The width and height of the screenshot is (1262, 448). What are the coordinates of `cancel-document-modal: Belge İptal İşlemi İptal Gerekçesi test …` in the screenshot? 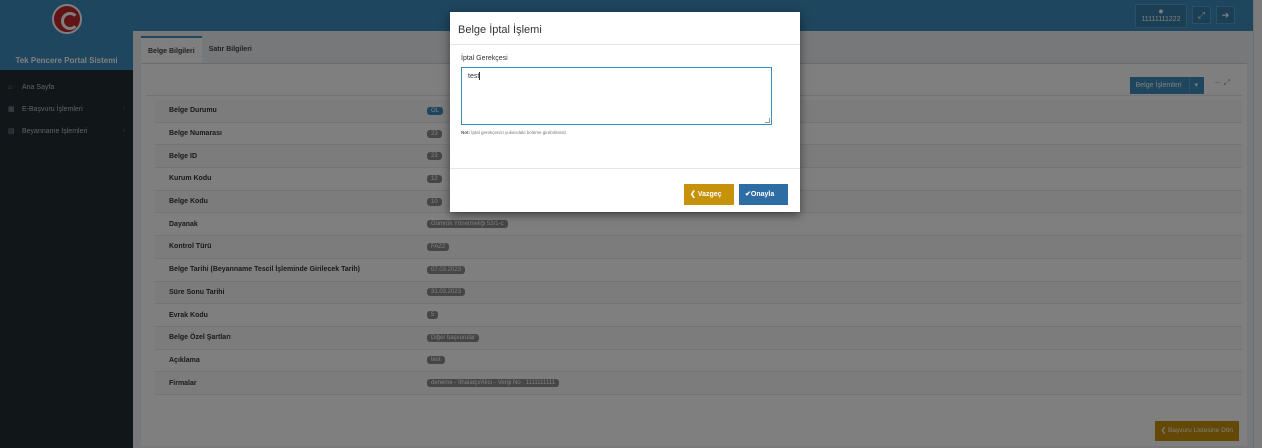 It's located at (625, 112).